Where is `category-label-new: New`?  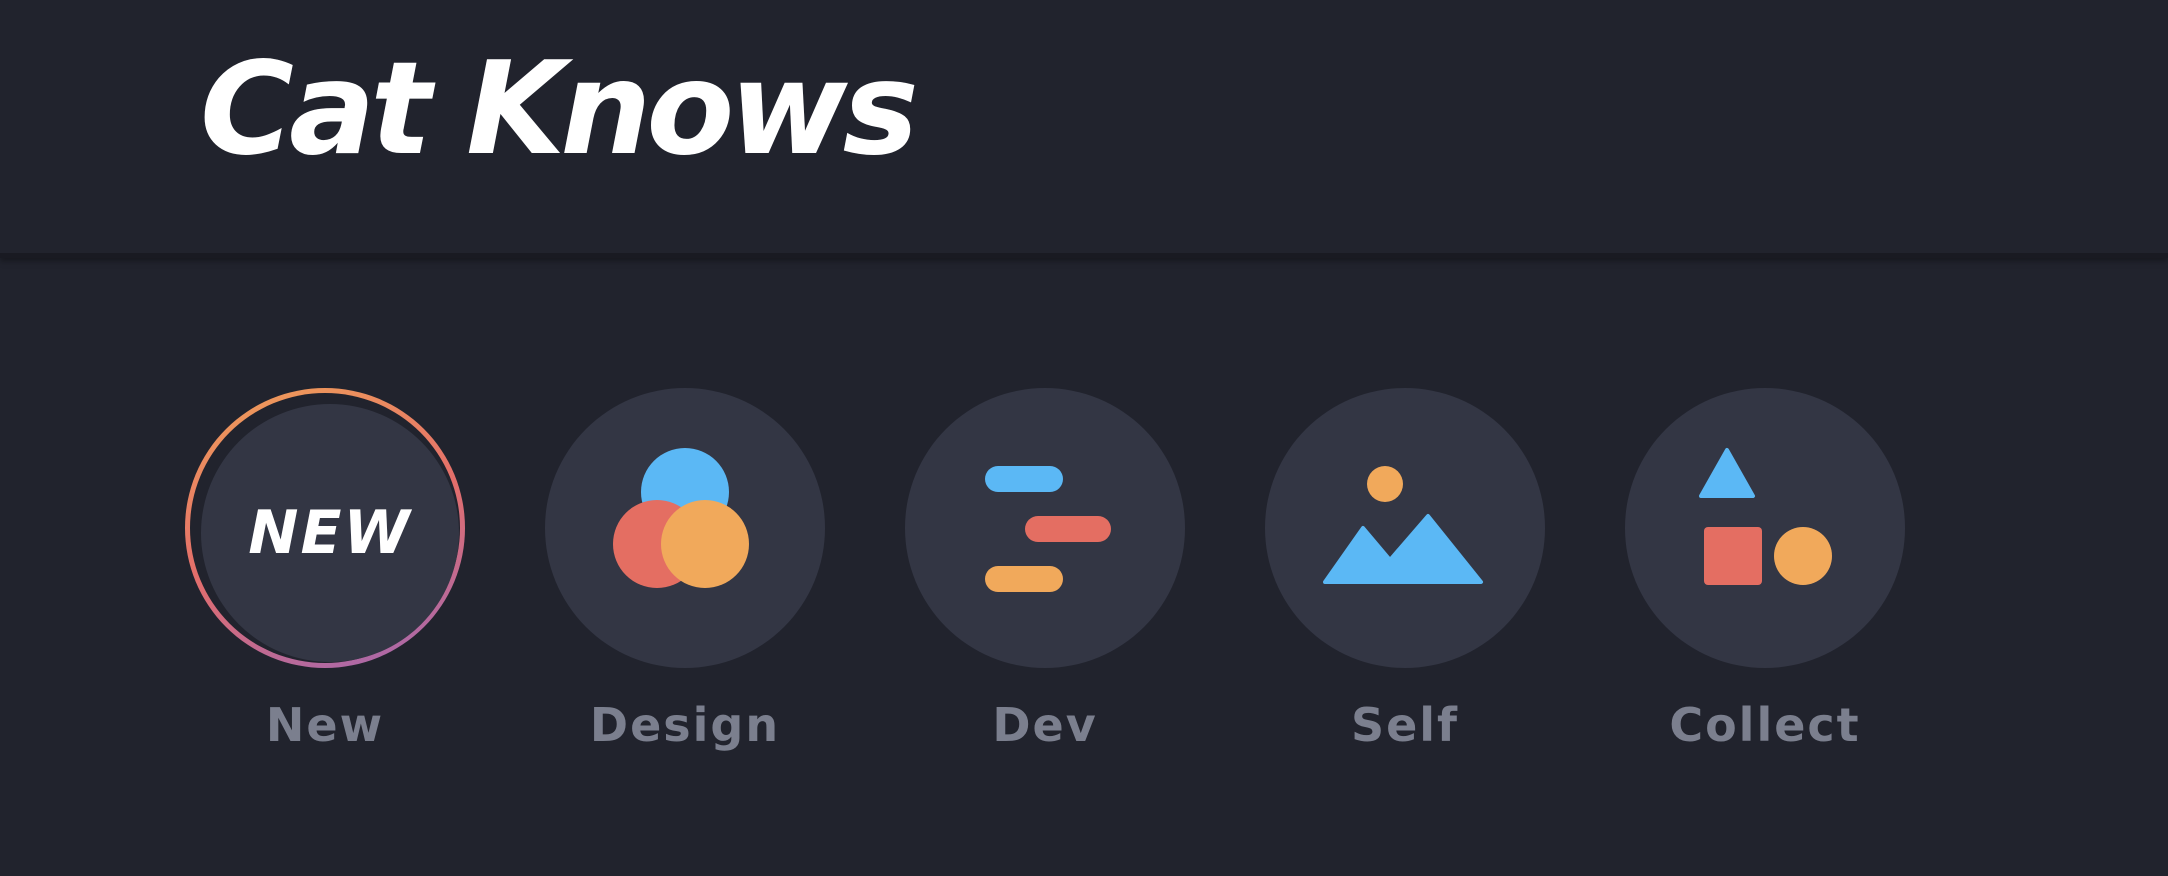 category-label-new: New is located at coordinates (325, 725).